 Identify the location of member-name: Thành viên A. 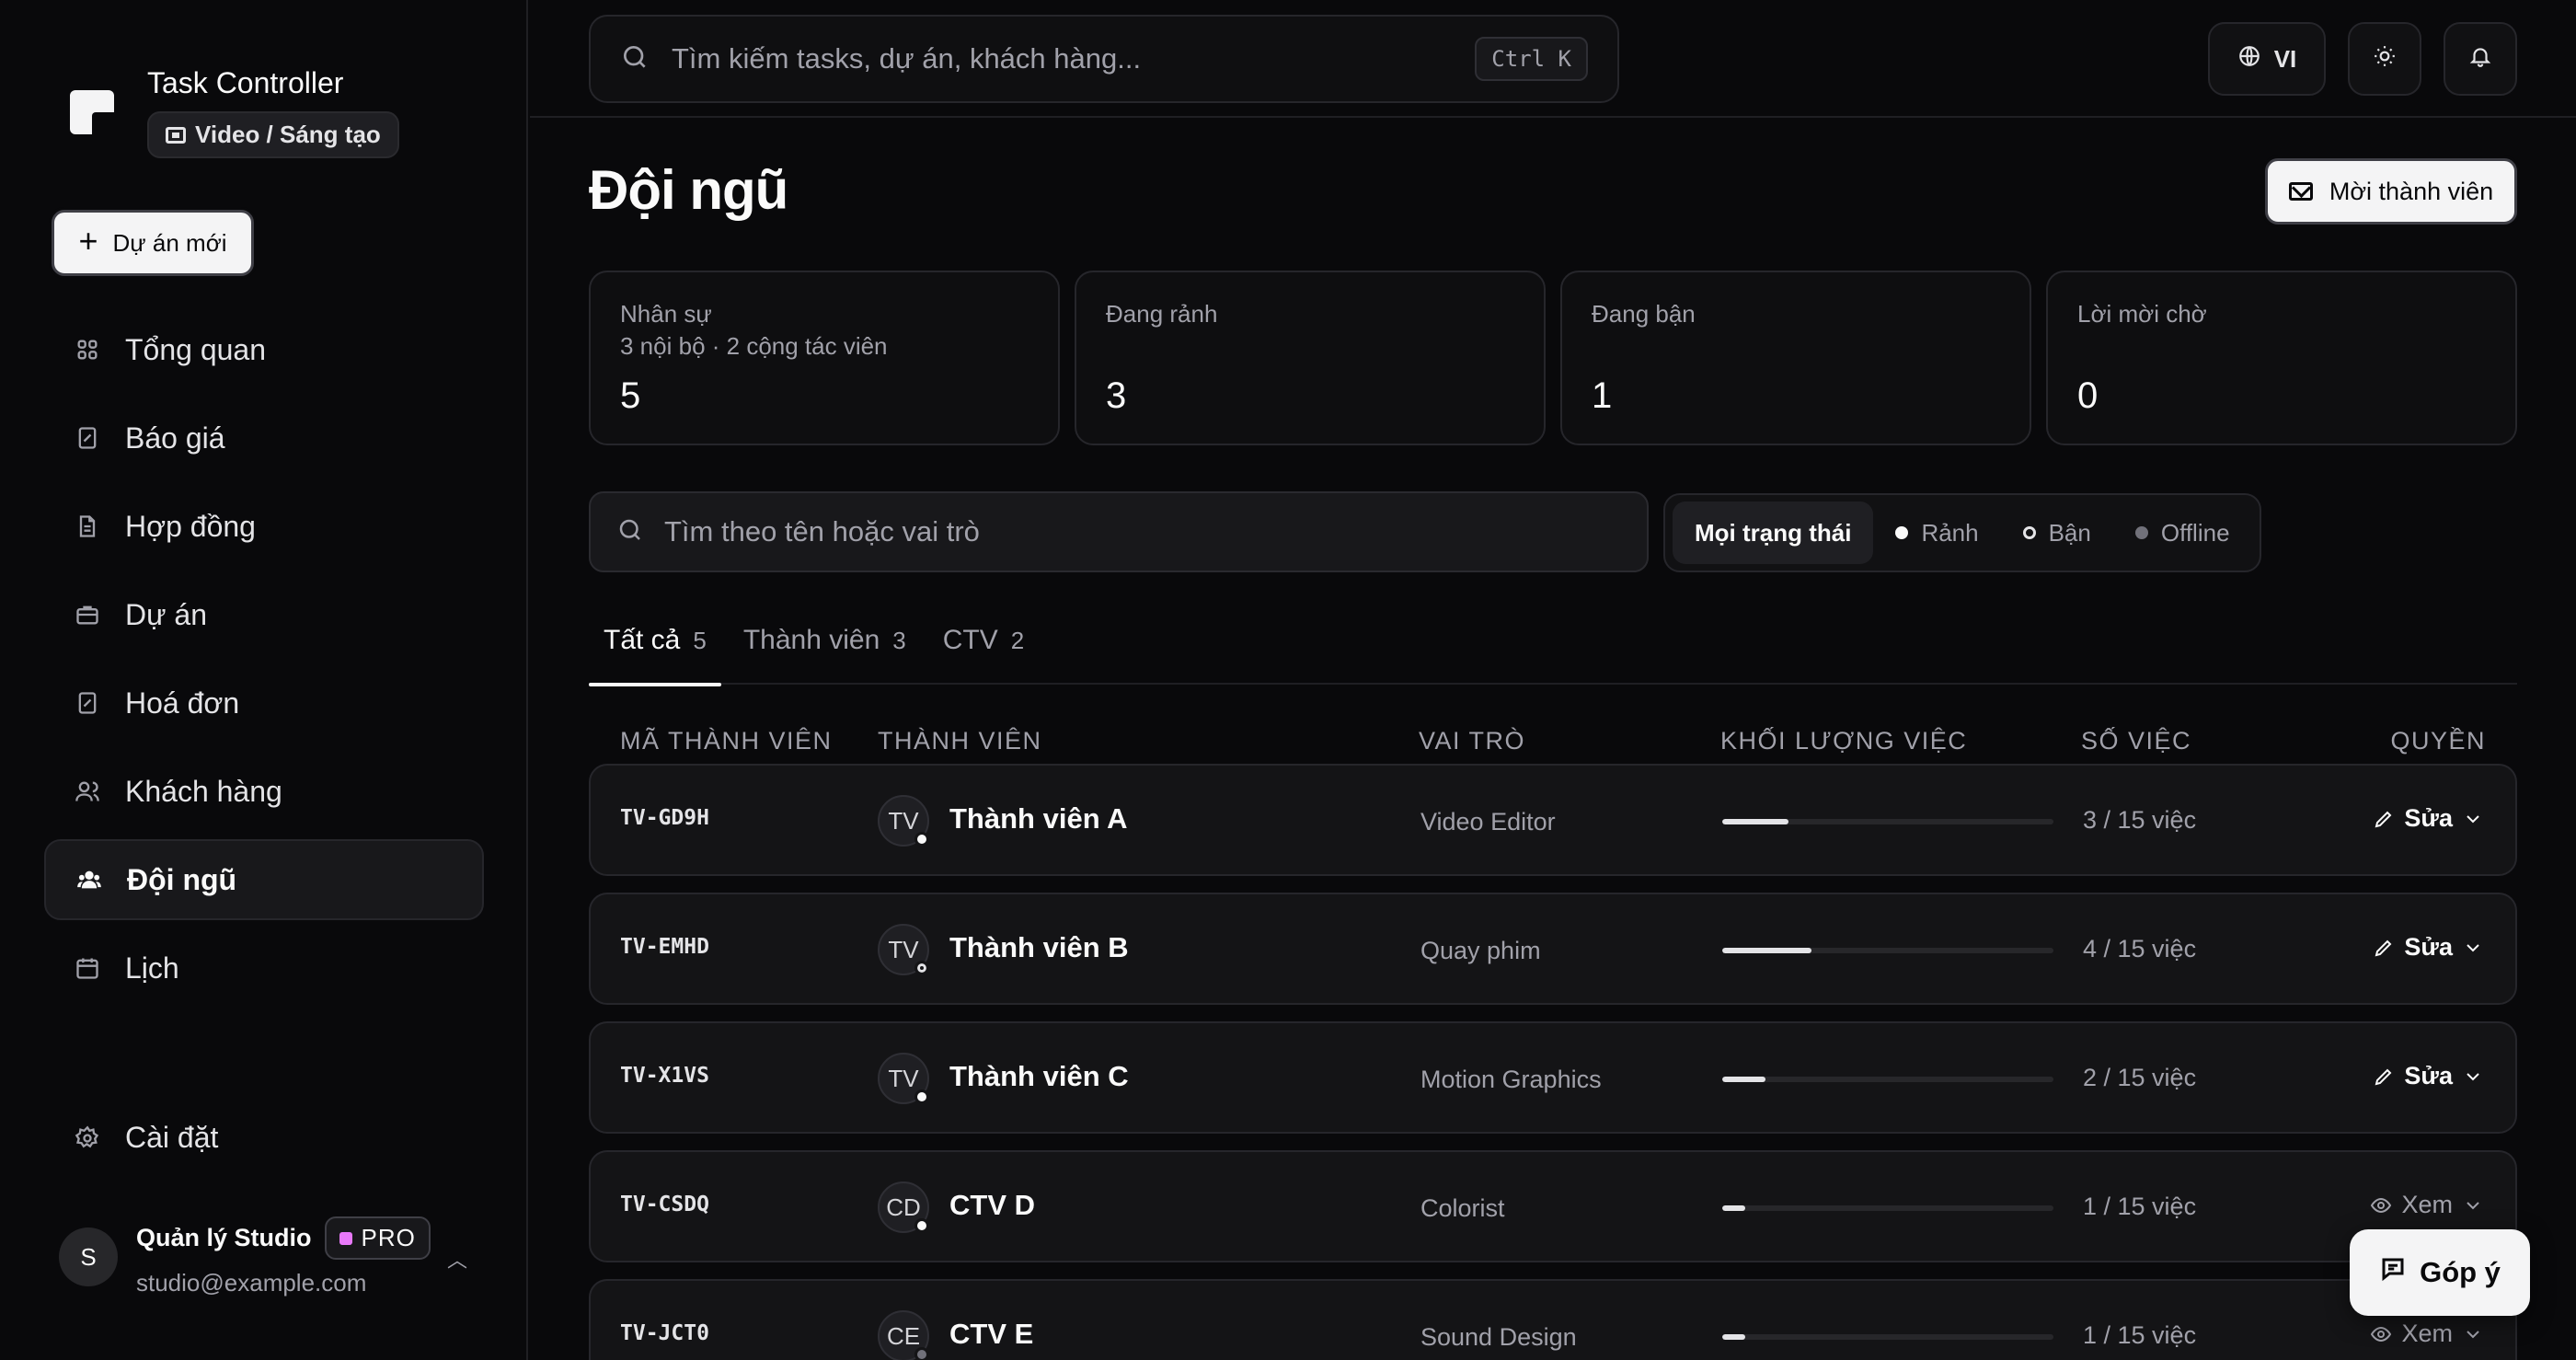
(1038, 819).